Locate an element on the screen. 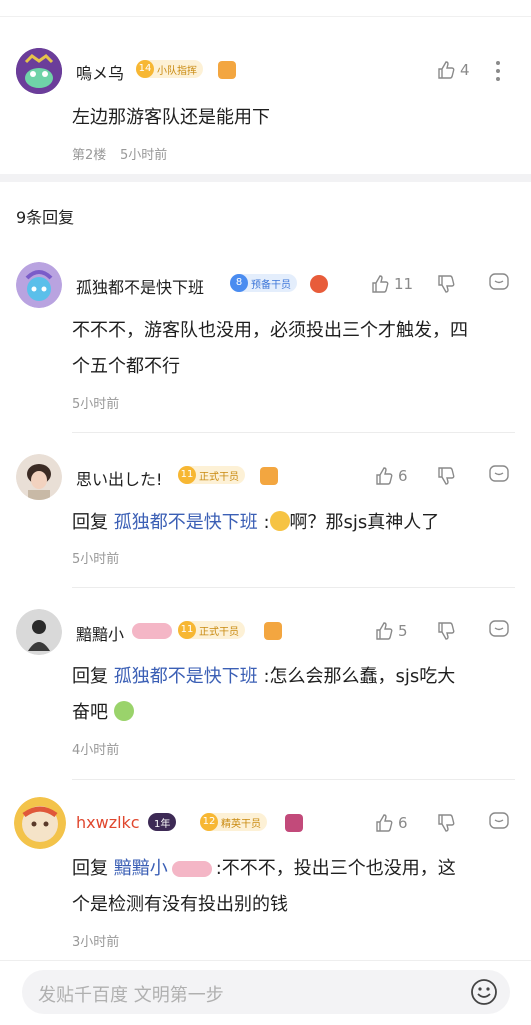 Image resolution: width=531 pixels, height=1025 pixels. top-bar is located at coordinates (265, 8).